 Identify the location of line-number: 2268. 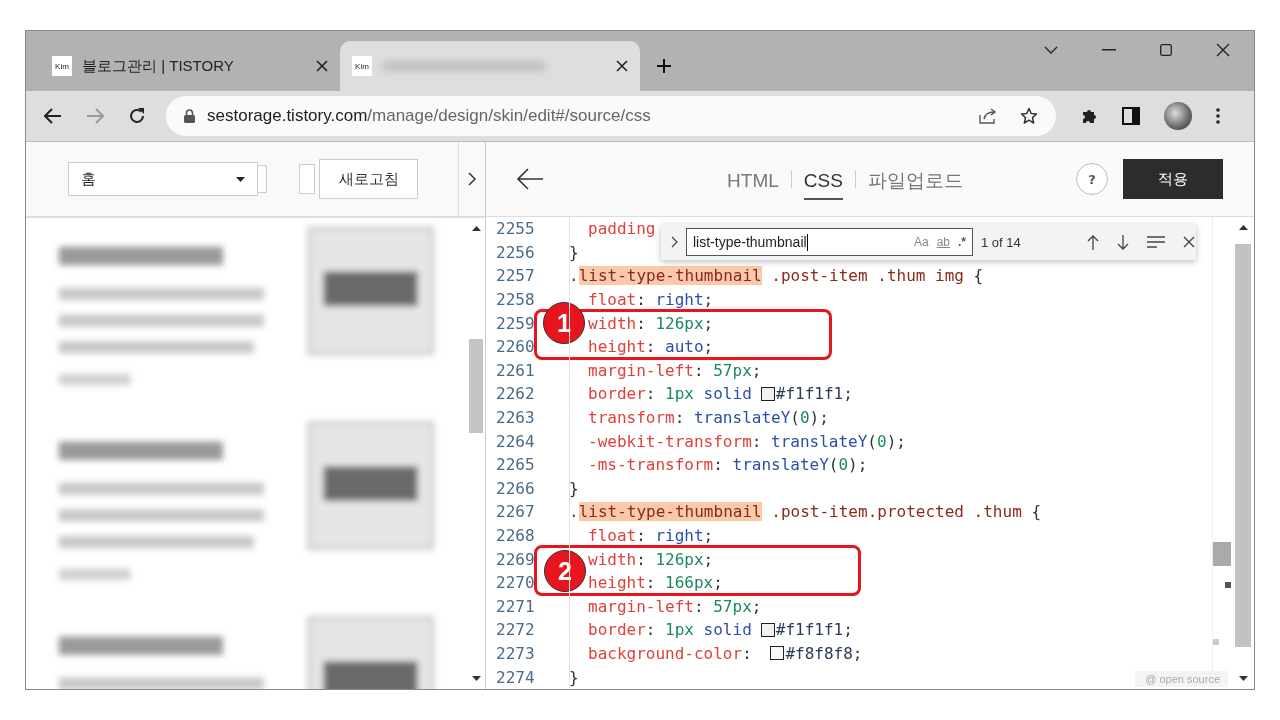
(515, 535).